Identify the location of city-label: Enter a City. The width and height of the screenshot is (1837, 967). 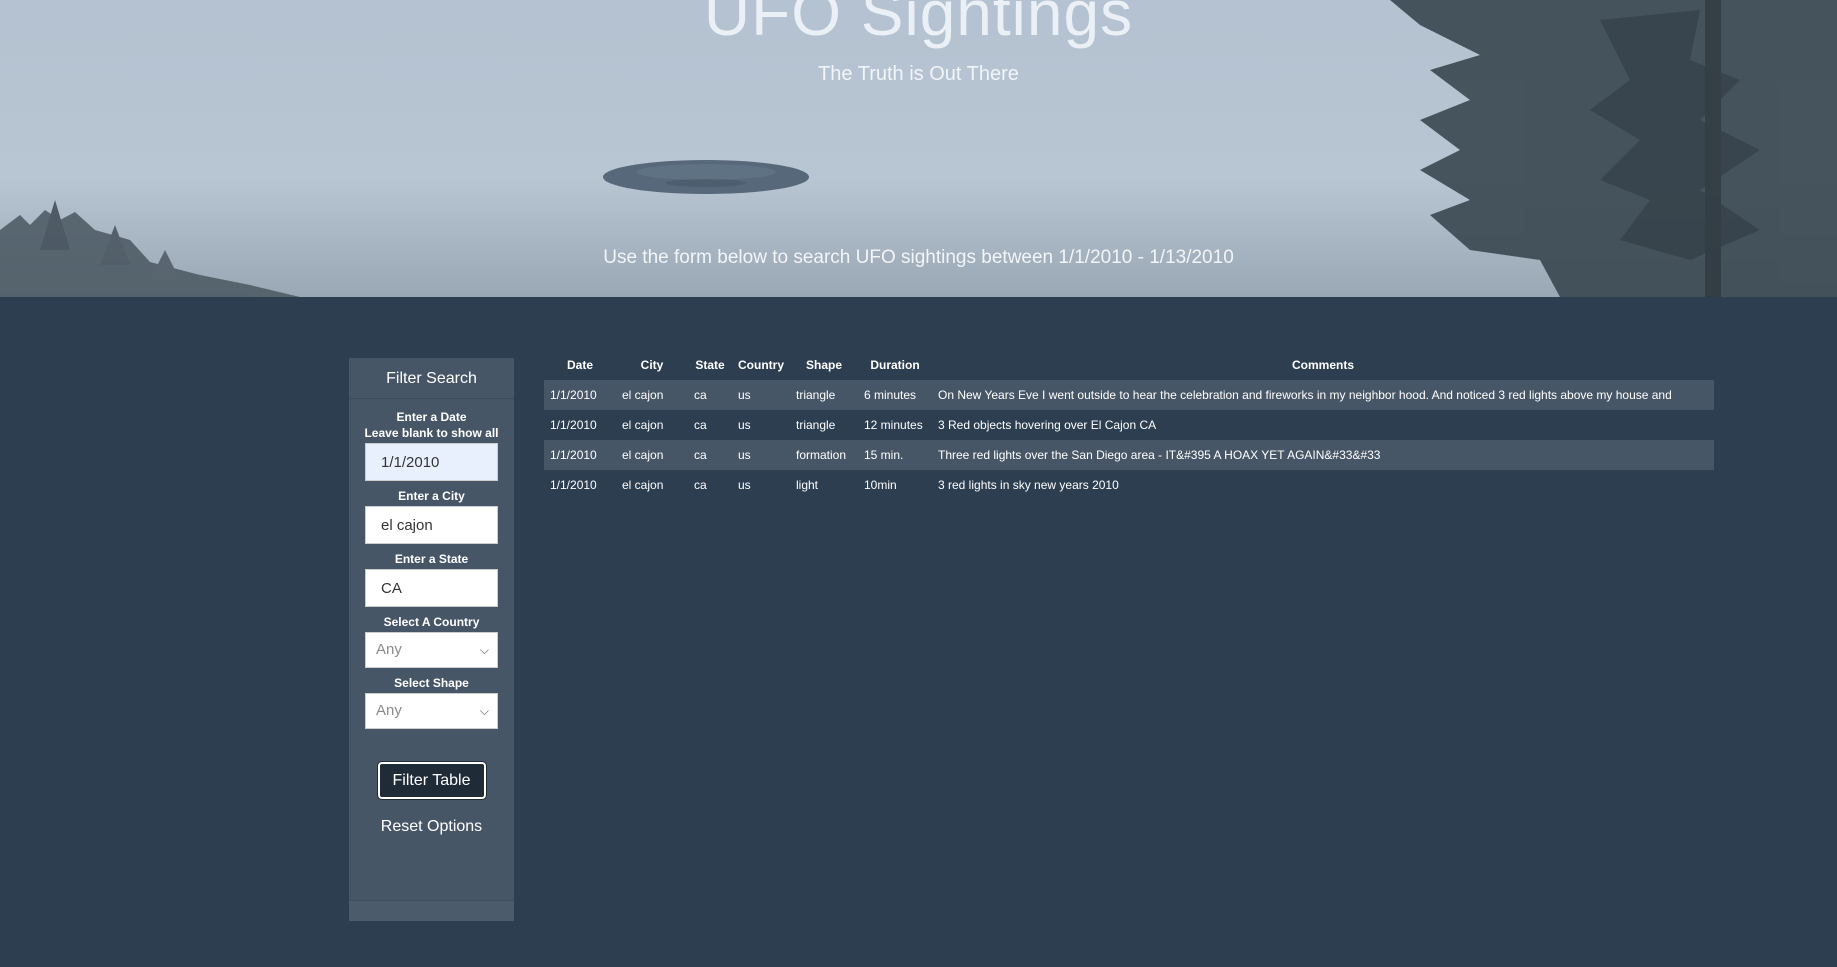
(431, 496).